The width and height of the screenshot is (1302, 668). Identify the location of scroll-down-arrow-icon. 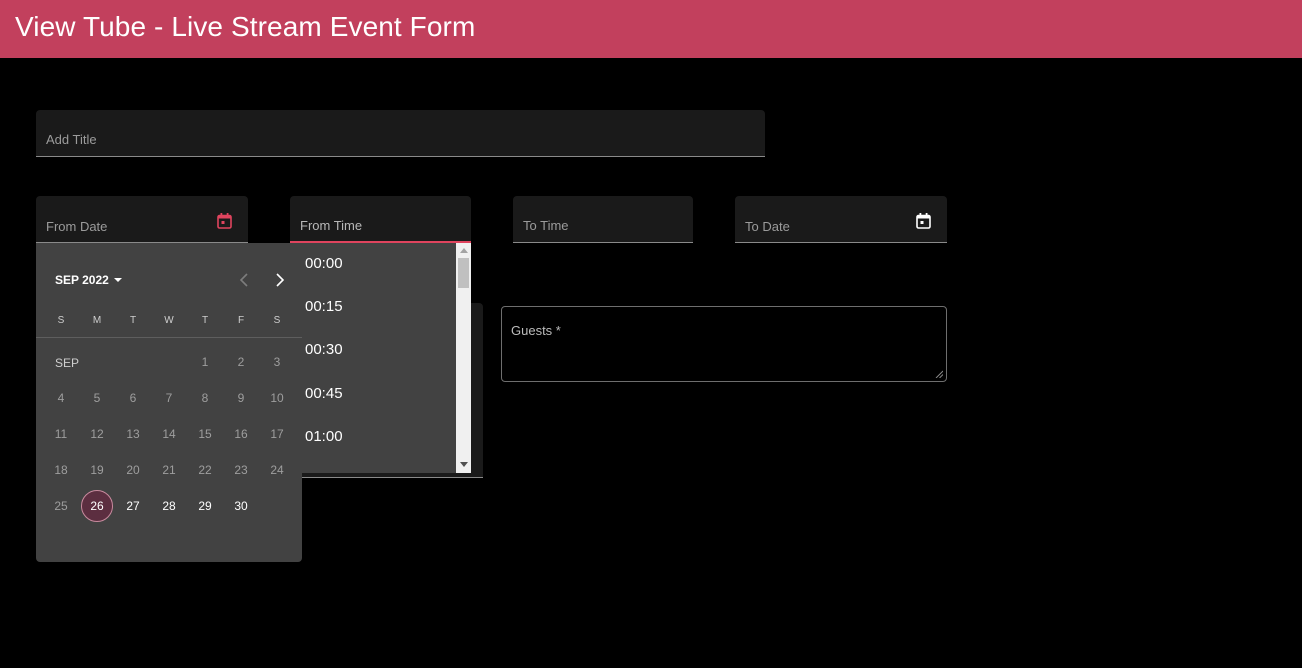
(464, 464).